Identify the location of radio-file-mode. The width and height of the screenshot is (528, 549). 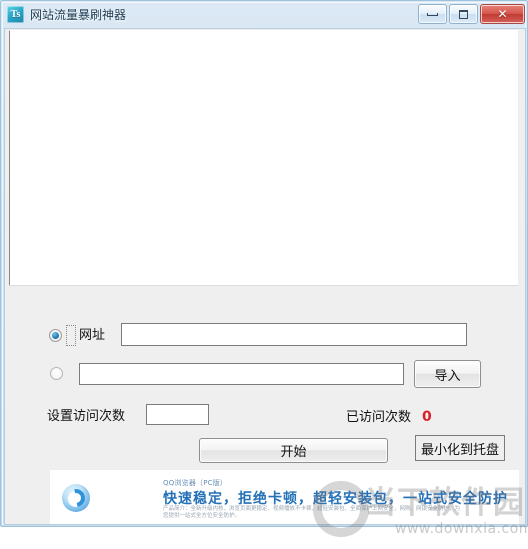
(56, 373).